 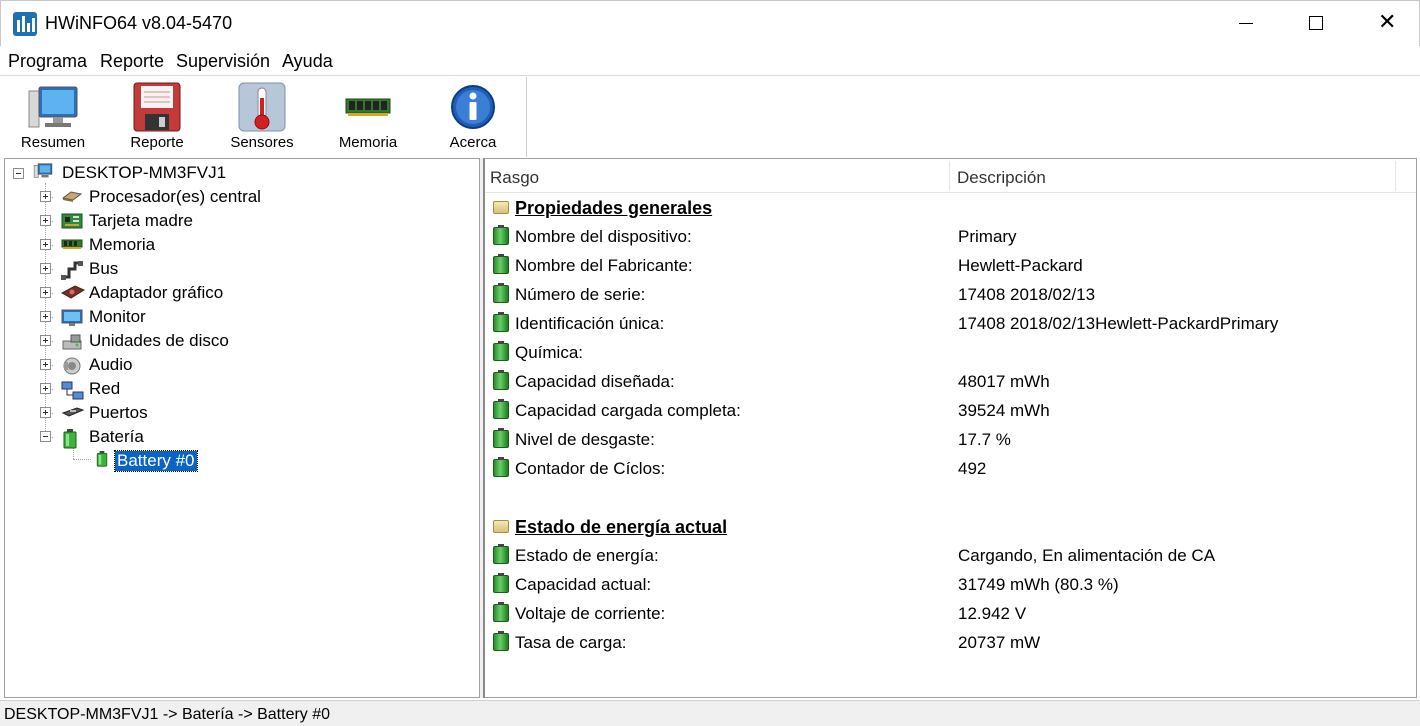 I want to click on tree-item-label: Audio, so click(x=111, y=364).